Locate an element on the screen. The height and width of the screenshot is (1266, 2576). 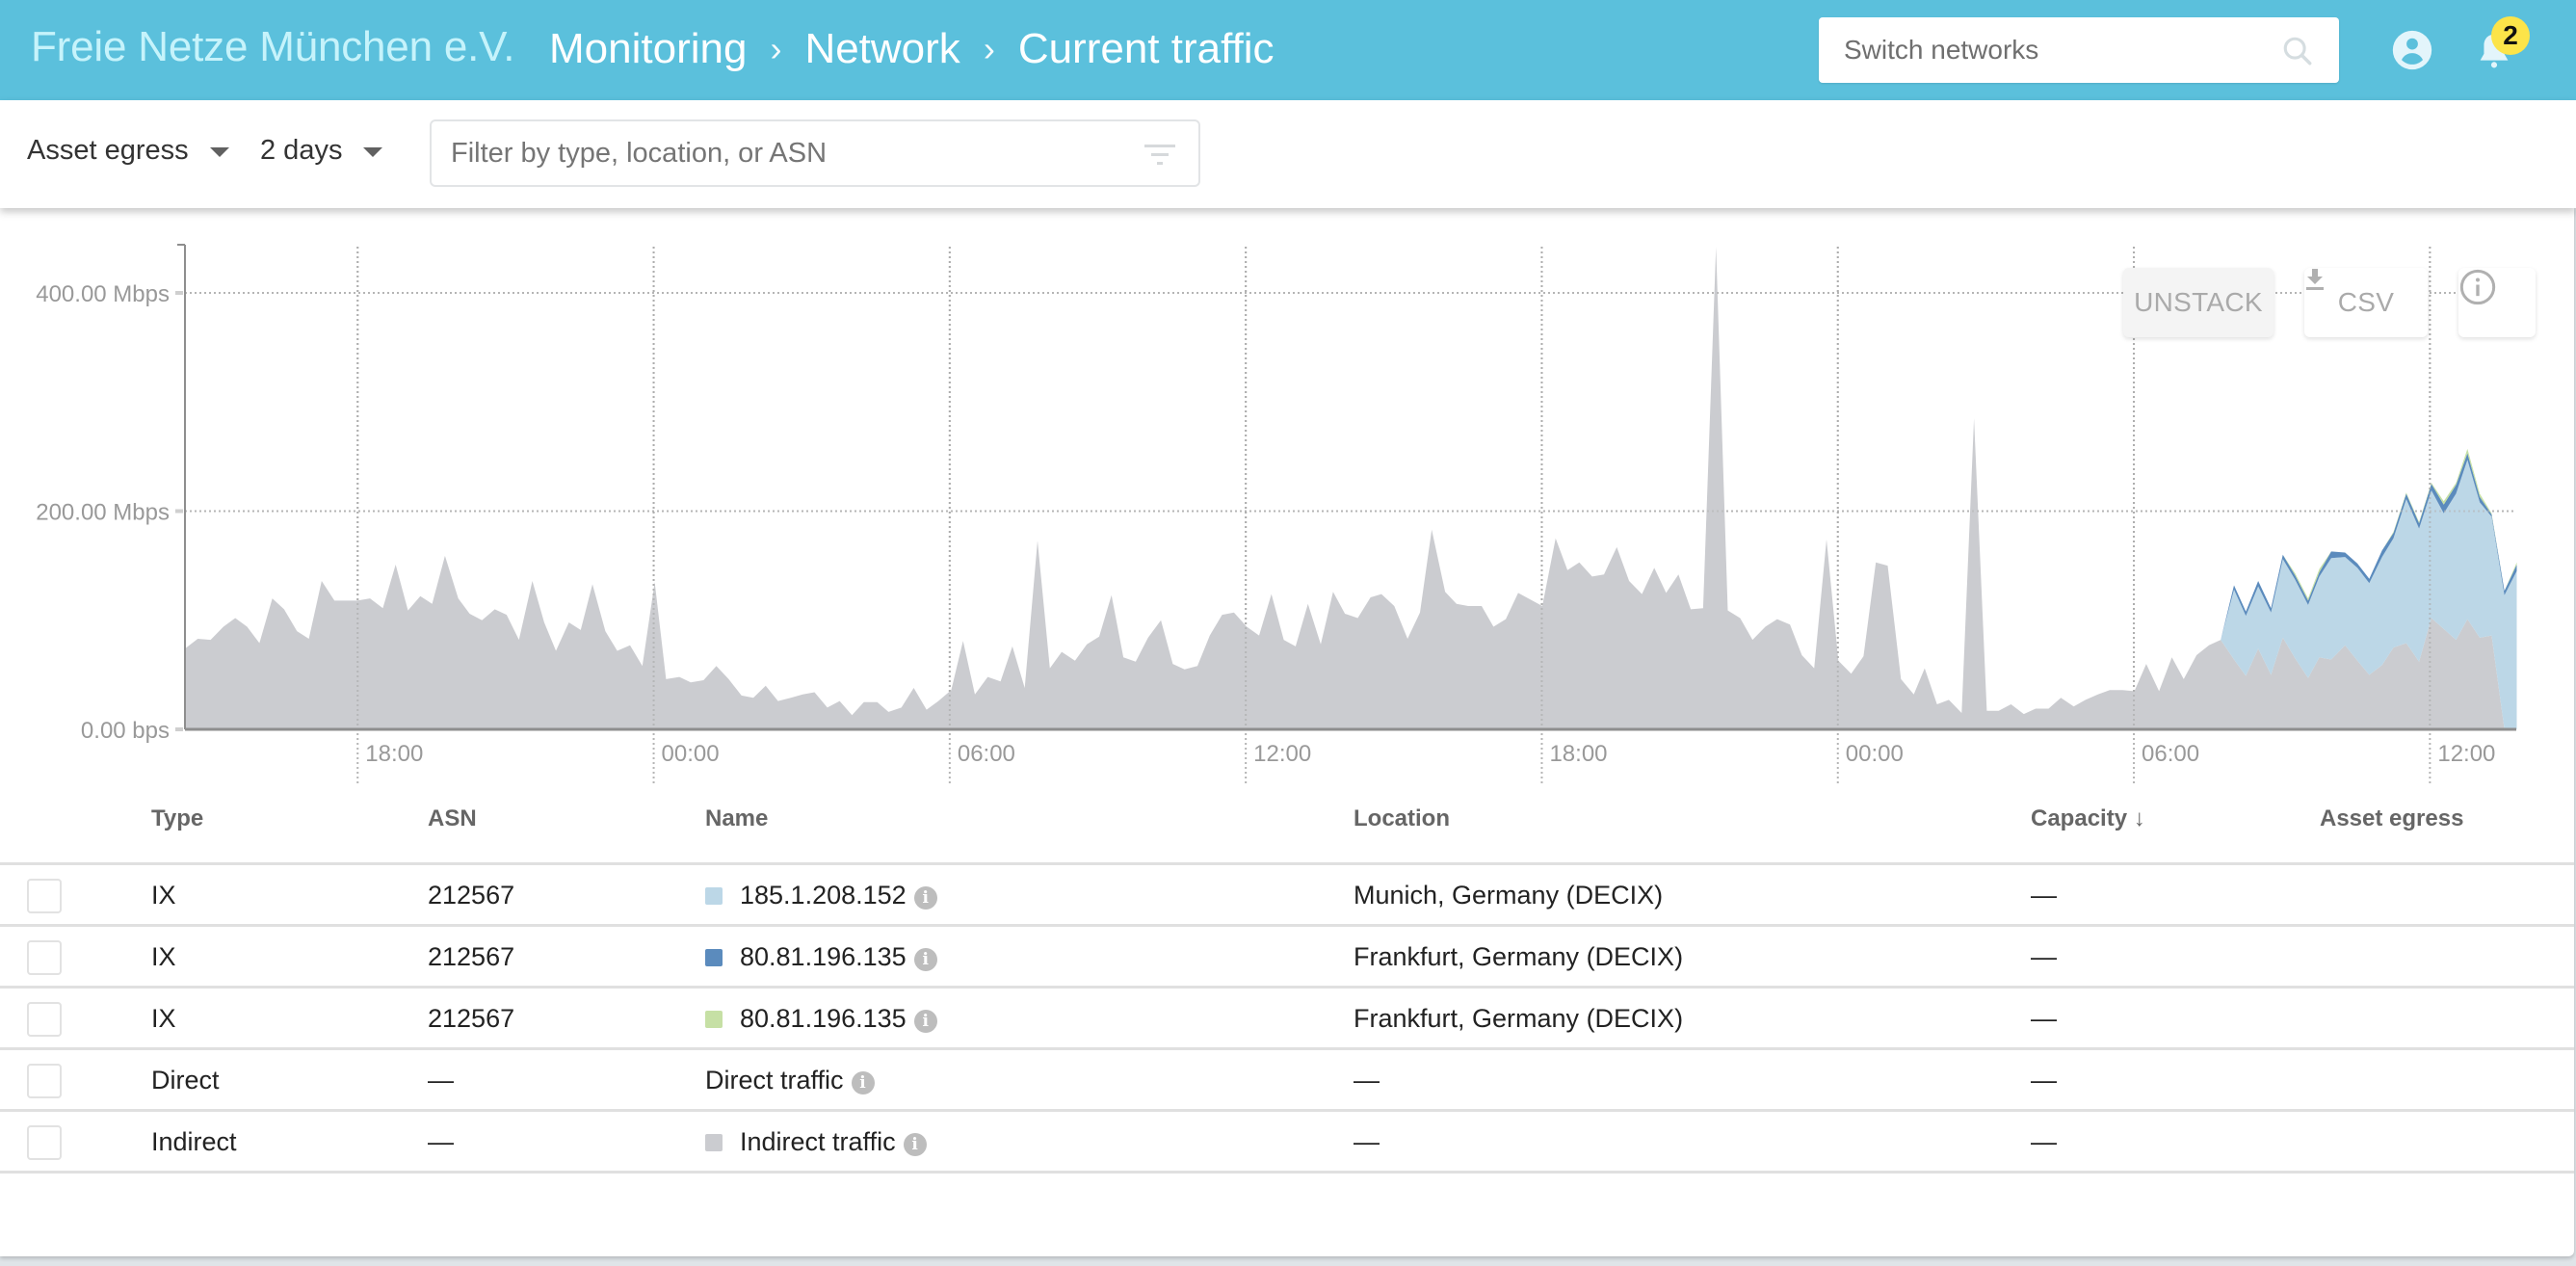
metric-dropdown: Asset egress is located at coordinates (128, 151).